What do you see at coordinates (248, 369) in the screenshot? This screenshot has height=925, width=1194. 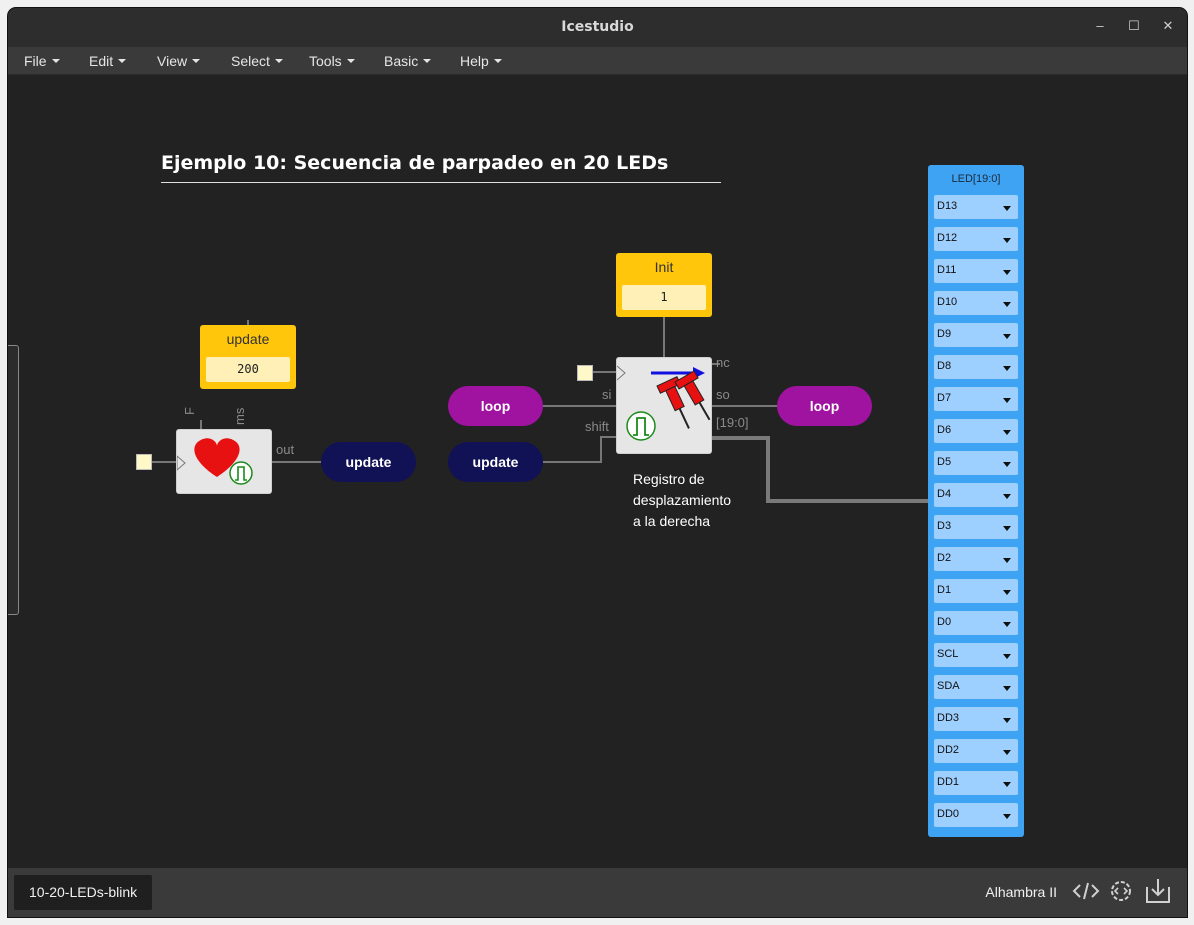 I see `constant-value-field: 200` at bounding box center [248, 369].